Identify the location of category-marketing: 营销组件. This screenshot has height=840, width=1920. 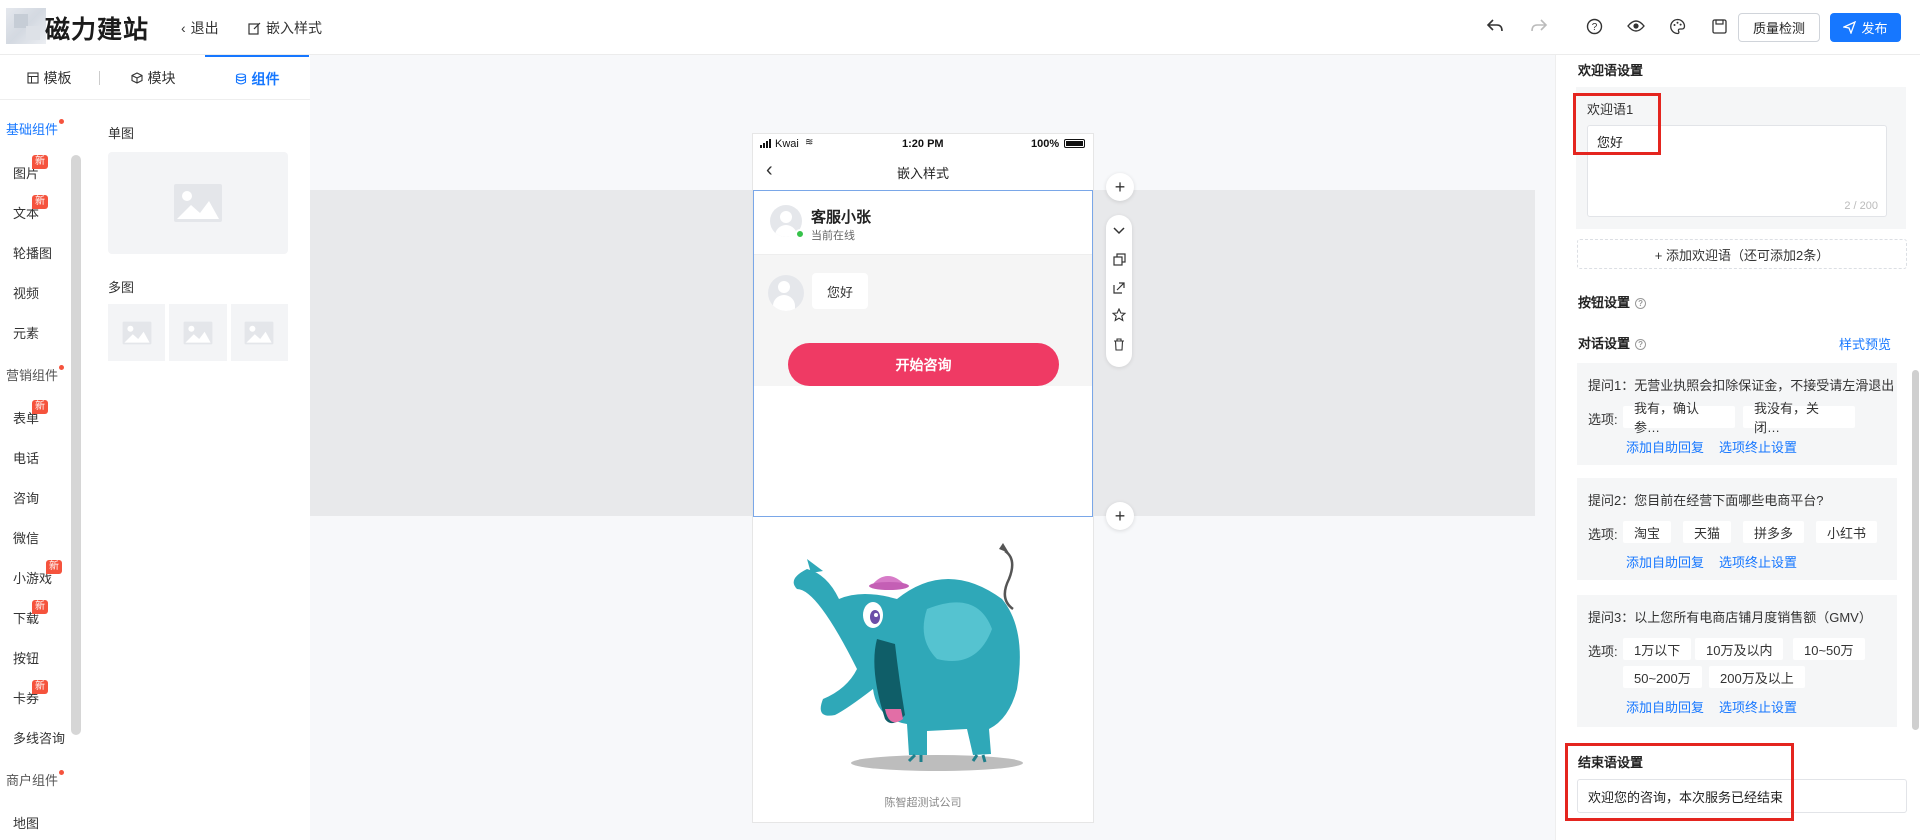
(36, 374).